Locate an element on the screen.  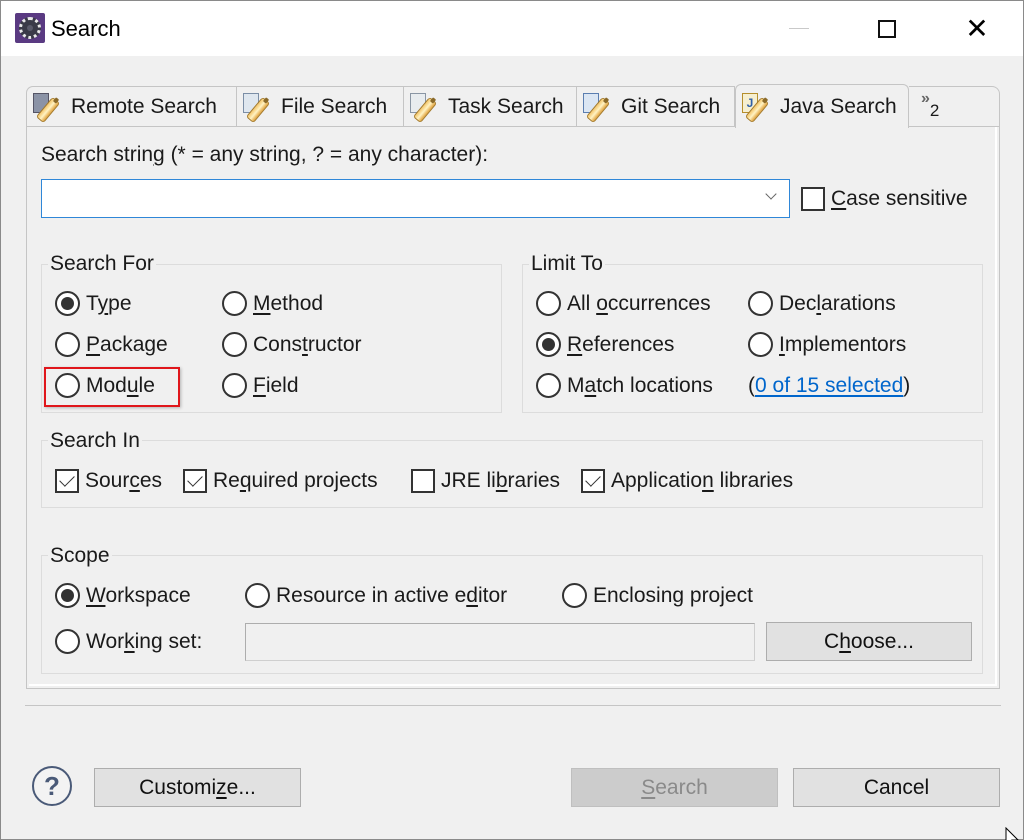
tab-git-search: Git Search is located at coordinates (656, 106).